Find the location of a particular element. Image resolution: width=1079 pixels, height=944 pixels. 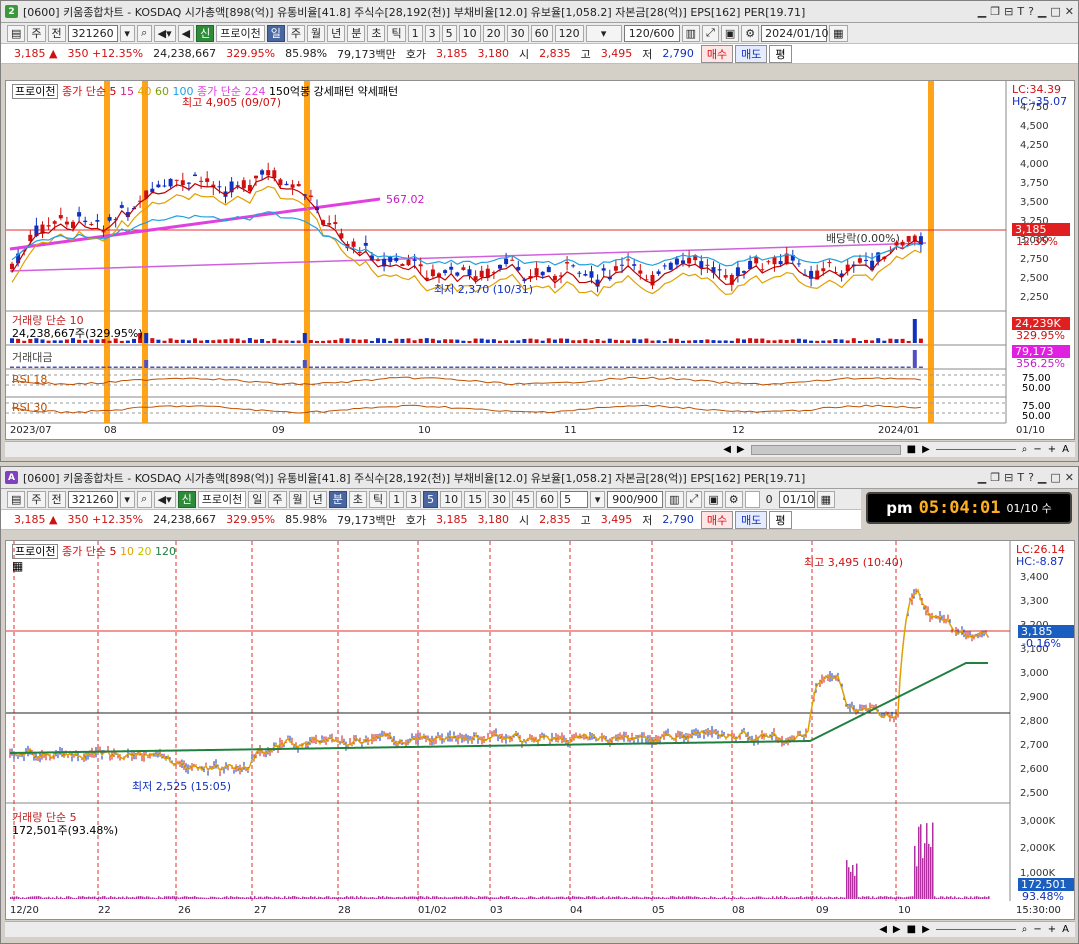

count-input: 900/900 is located at coordinates (635, 499).